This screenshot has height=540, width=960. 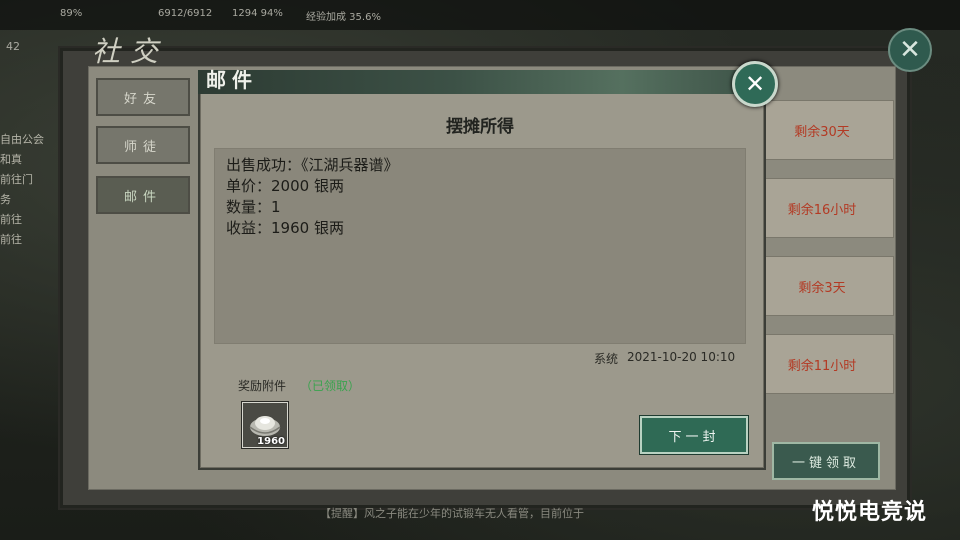 What do you see at coordinates (130, 51) in the screenshot?
I see `social-panel-title: 社交` at bounding box center [130, 51].